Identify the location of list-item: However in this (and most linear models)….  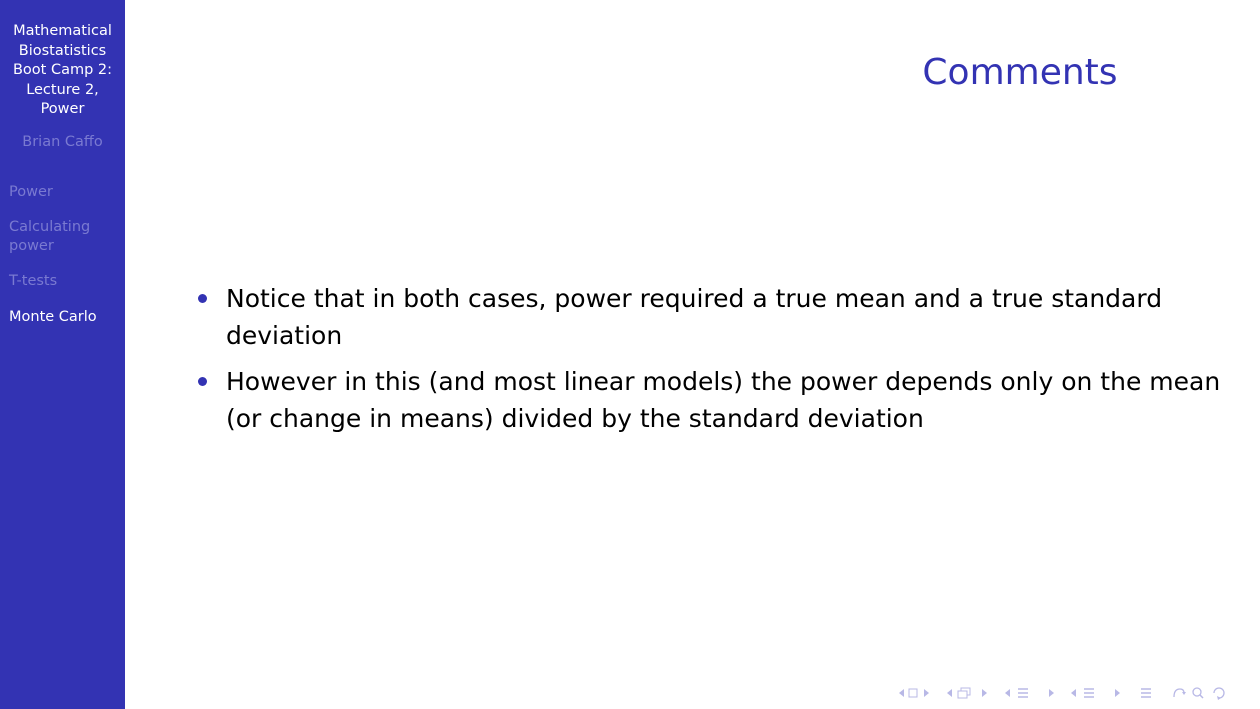
(717, 400).